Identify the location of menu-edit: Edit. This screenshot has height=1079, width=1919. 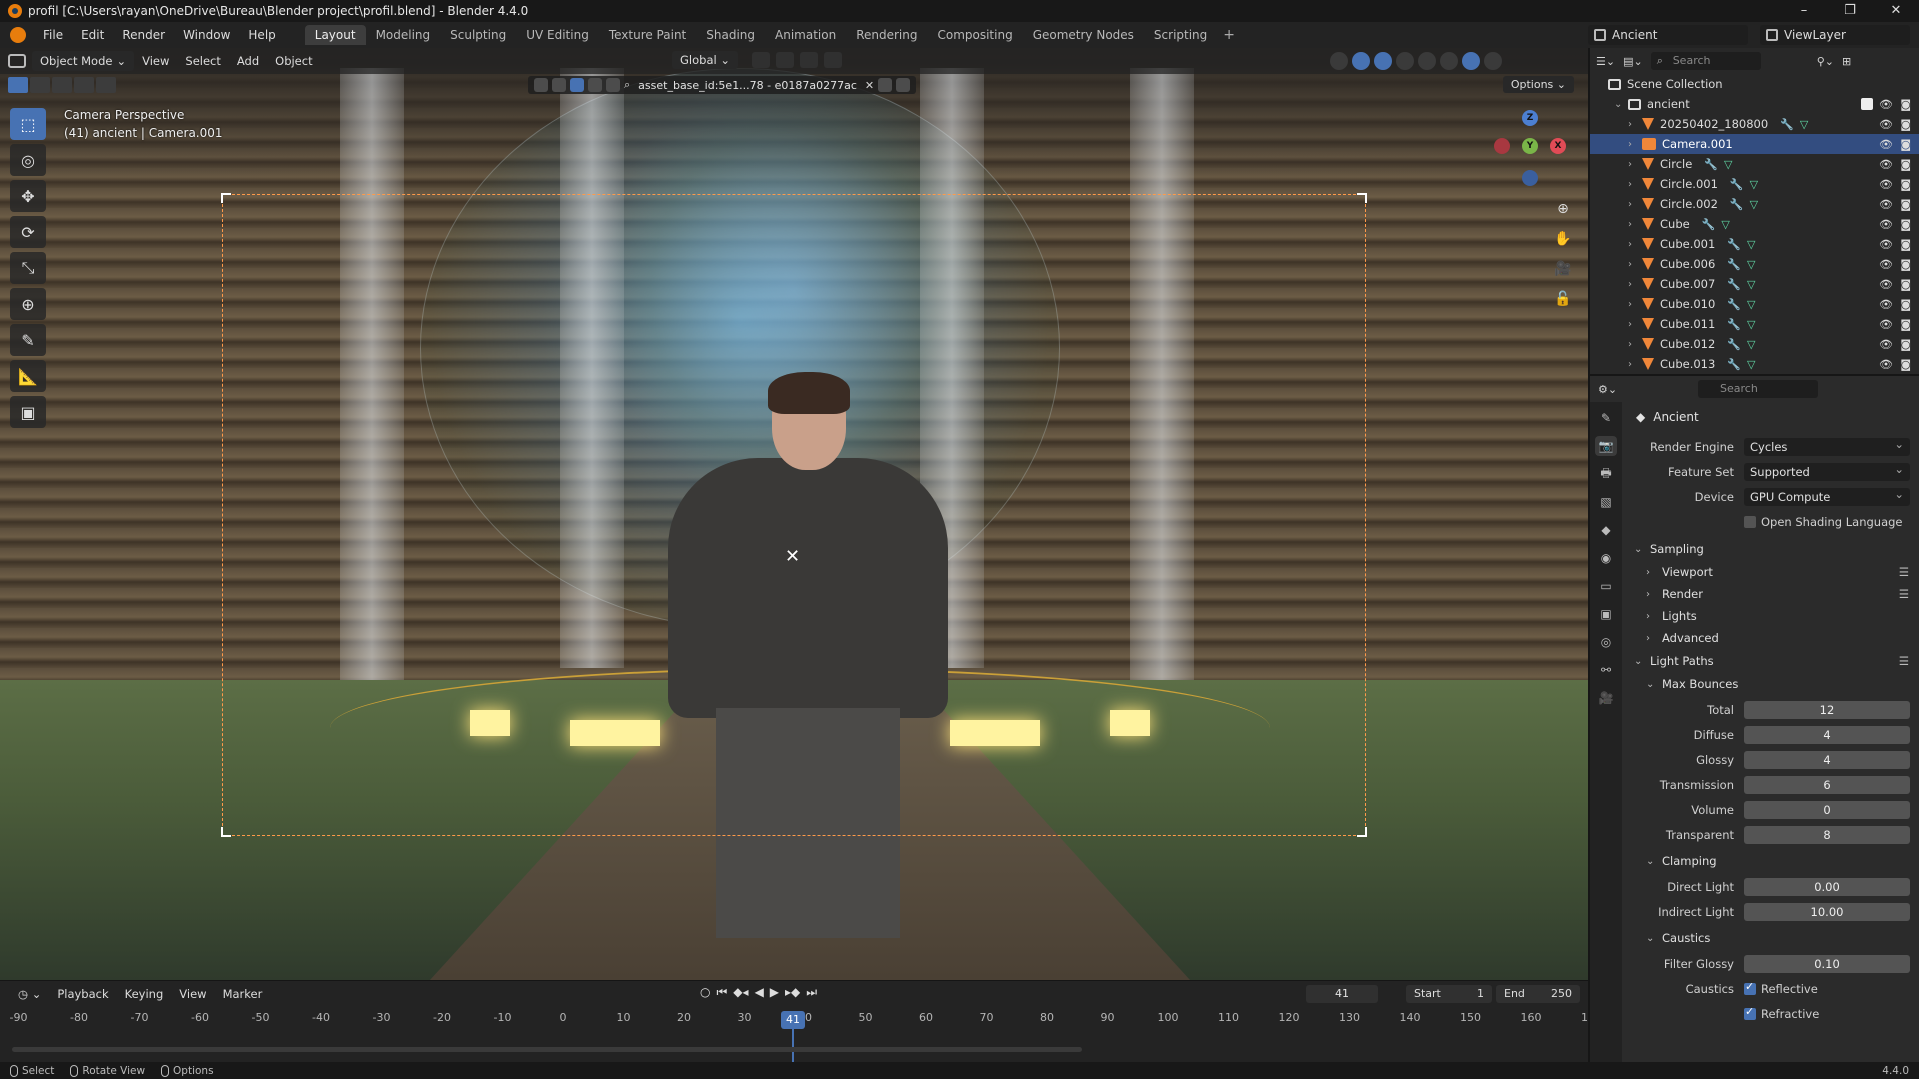
(92, 35).